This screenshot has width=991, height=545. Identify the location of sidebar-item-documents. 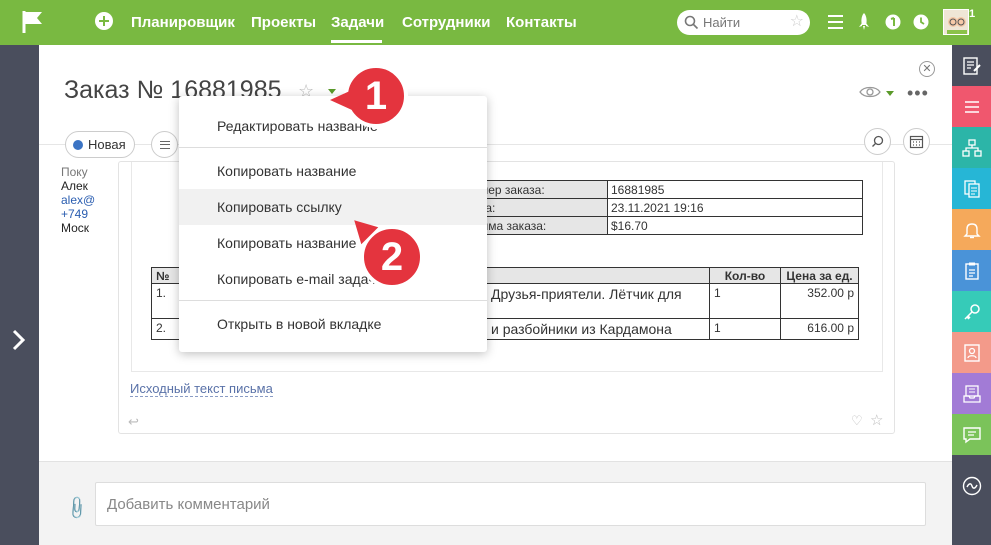
(971, 188).